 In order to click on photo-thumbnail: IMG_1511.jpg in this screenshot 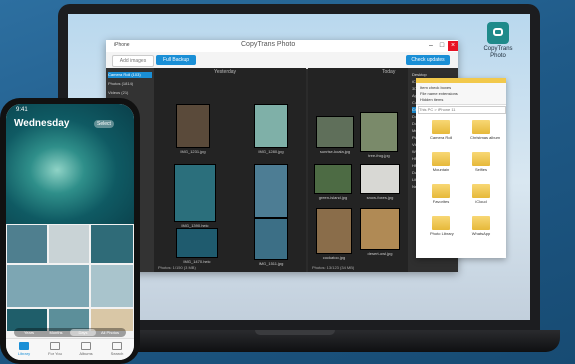, I will do `click(271, 242)`.